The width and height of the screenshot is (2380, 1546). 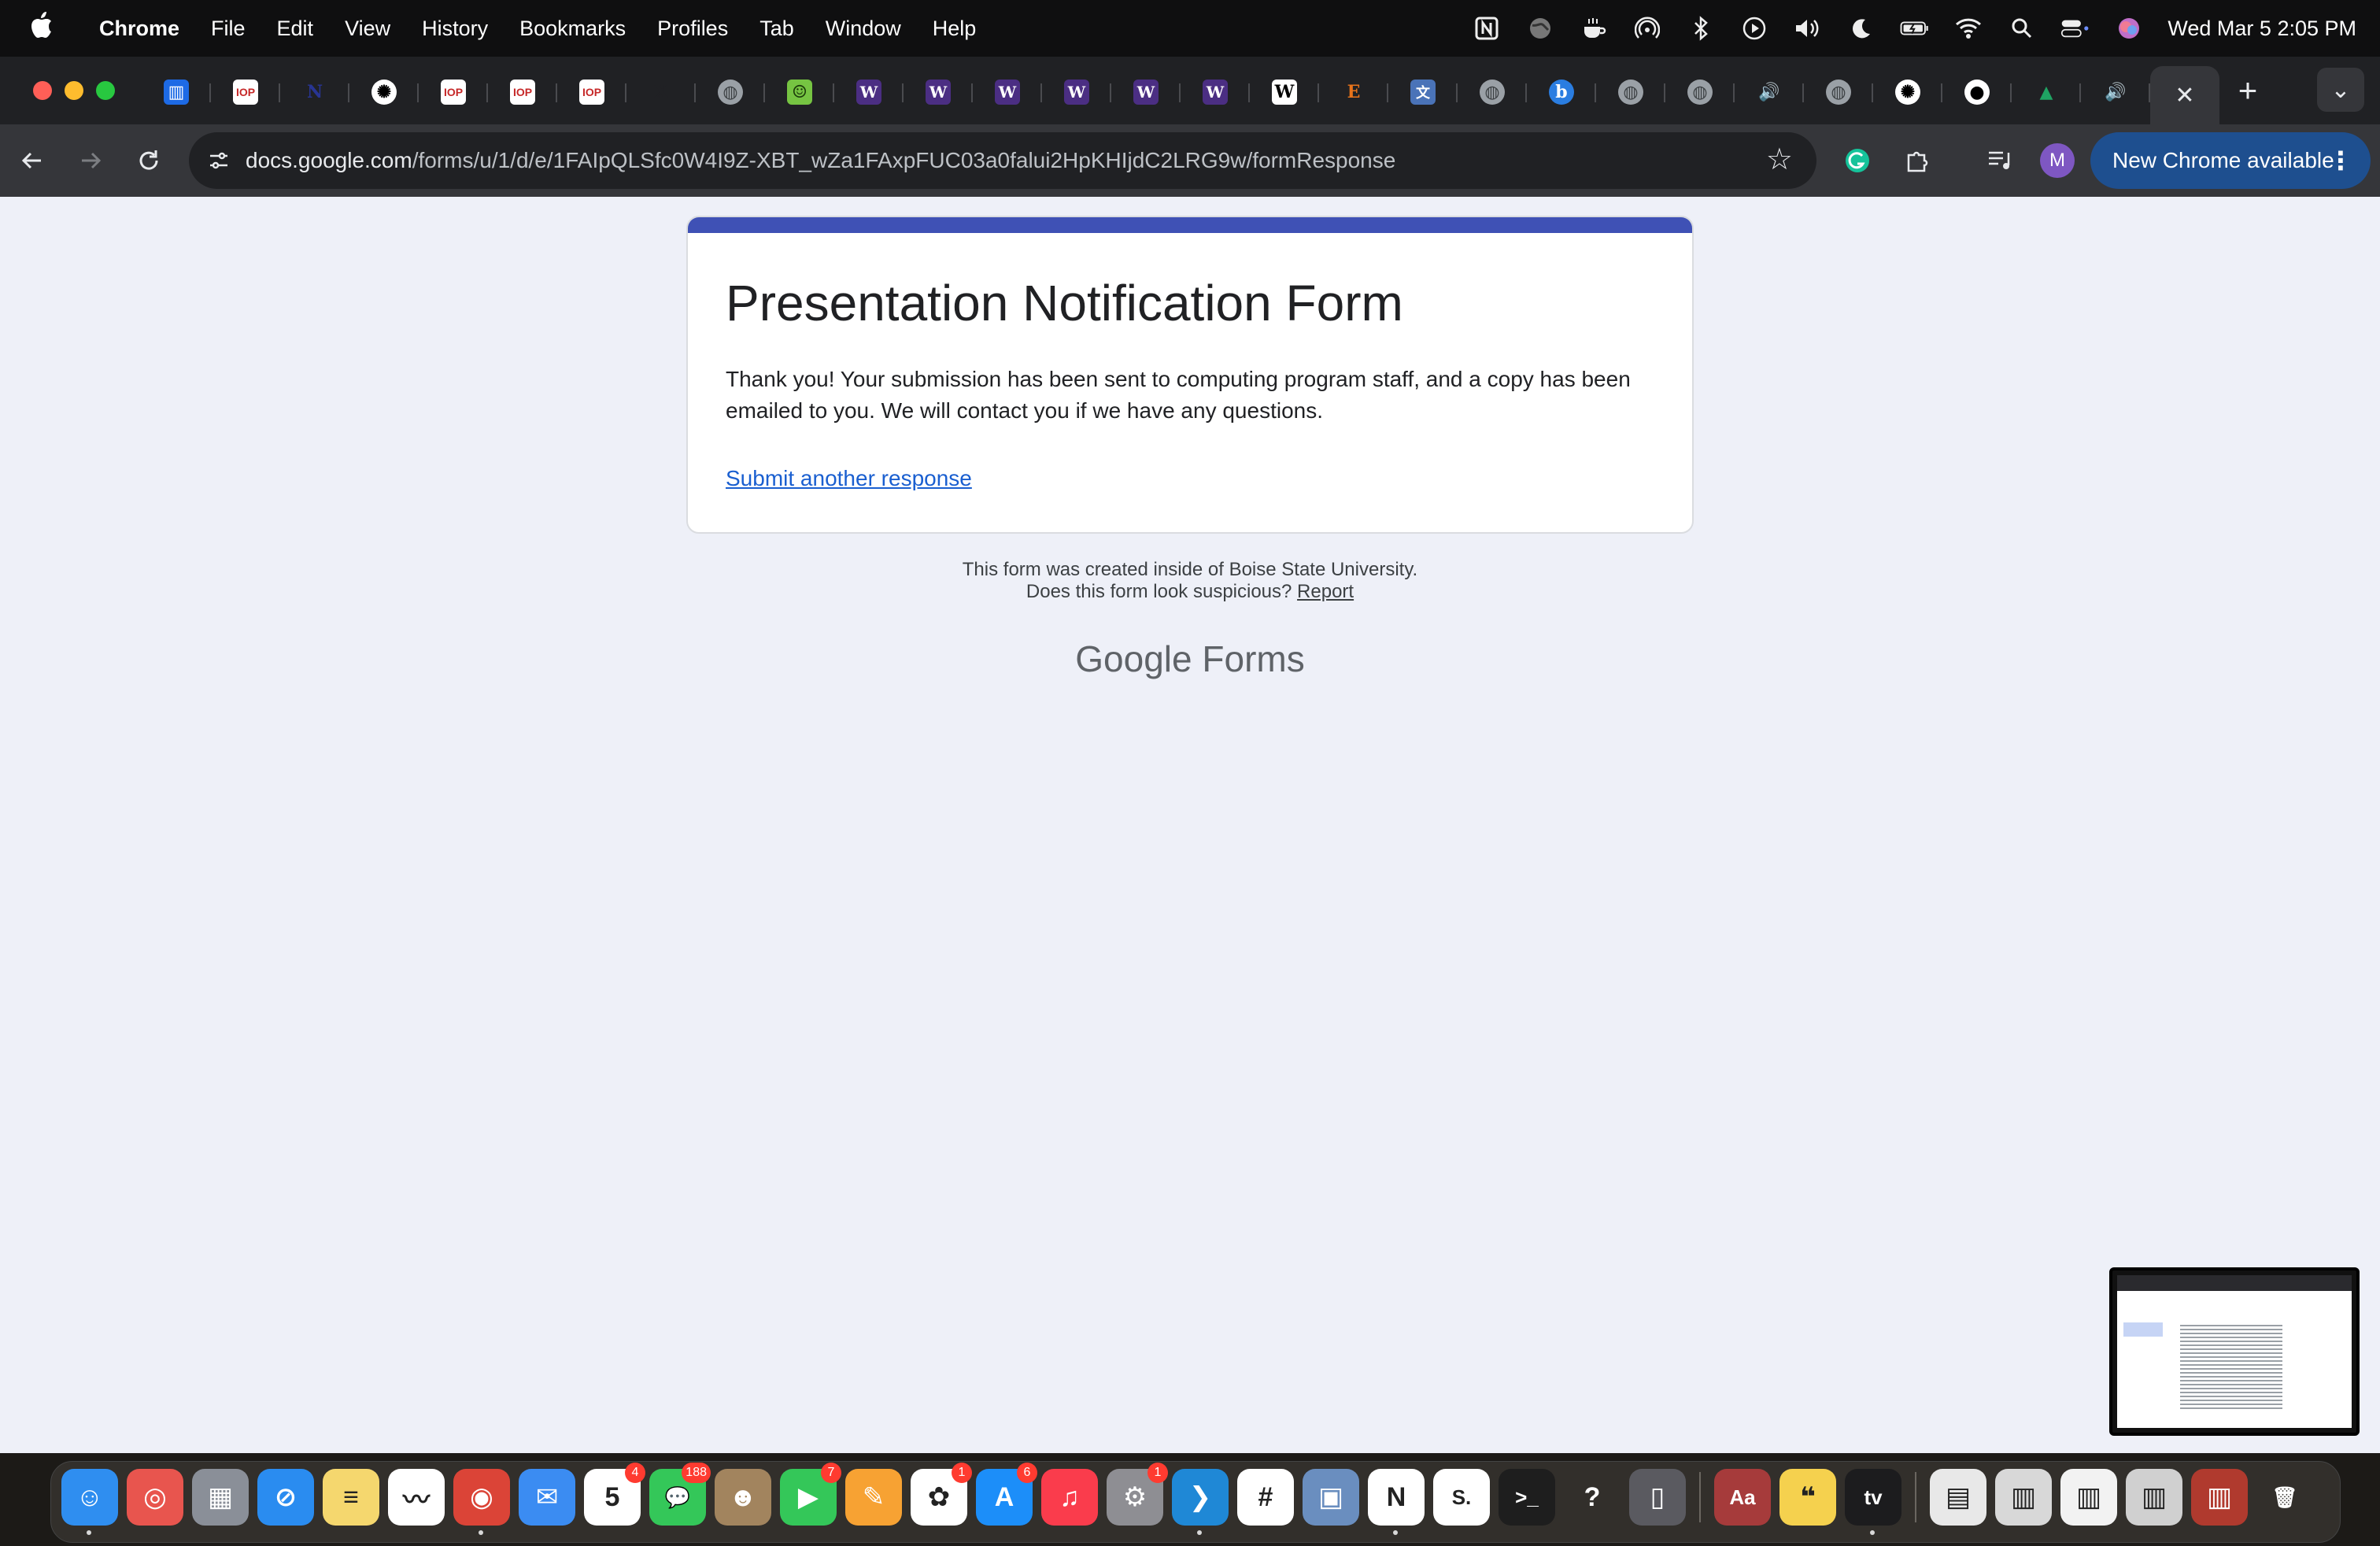 I want to click on dock-app-calendar: 54, so click(x=614, y=1495).